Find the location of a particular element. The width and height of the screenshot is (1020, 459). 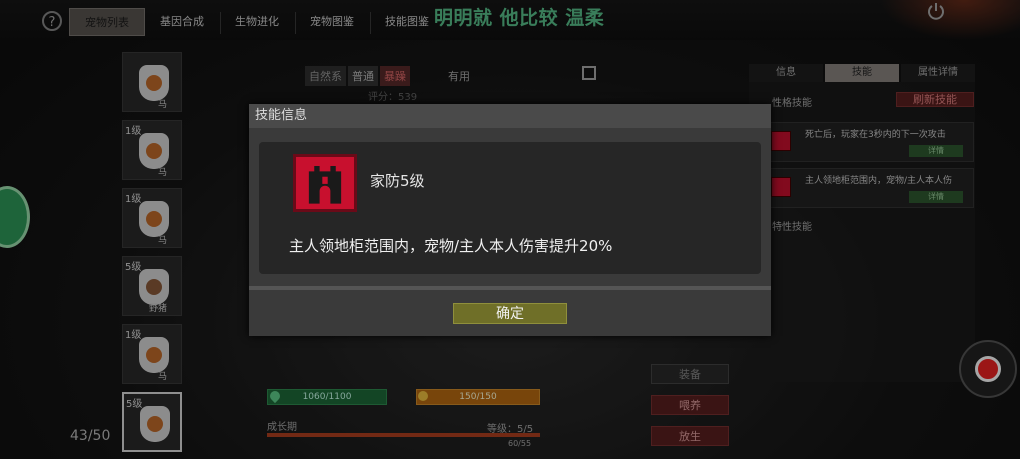

skill-description: 主人领地柜范围内，宠物/主人本人伤害提升20% is located at coordinates (451, 246).